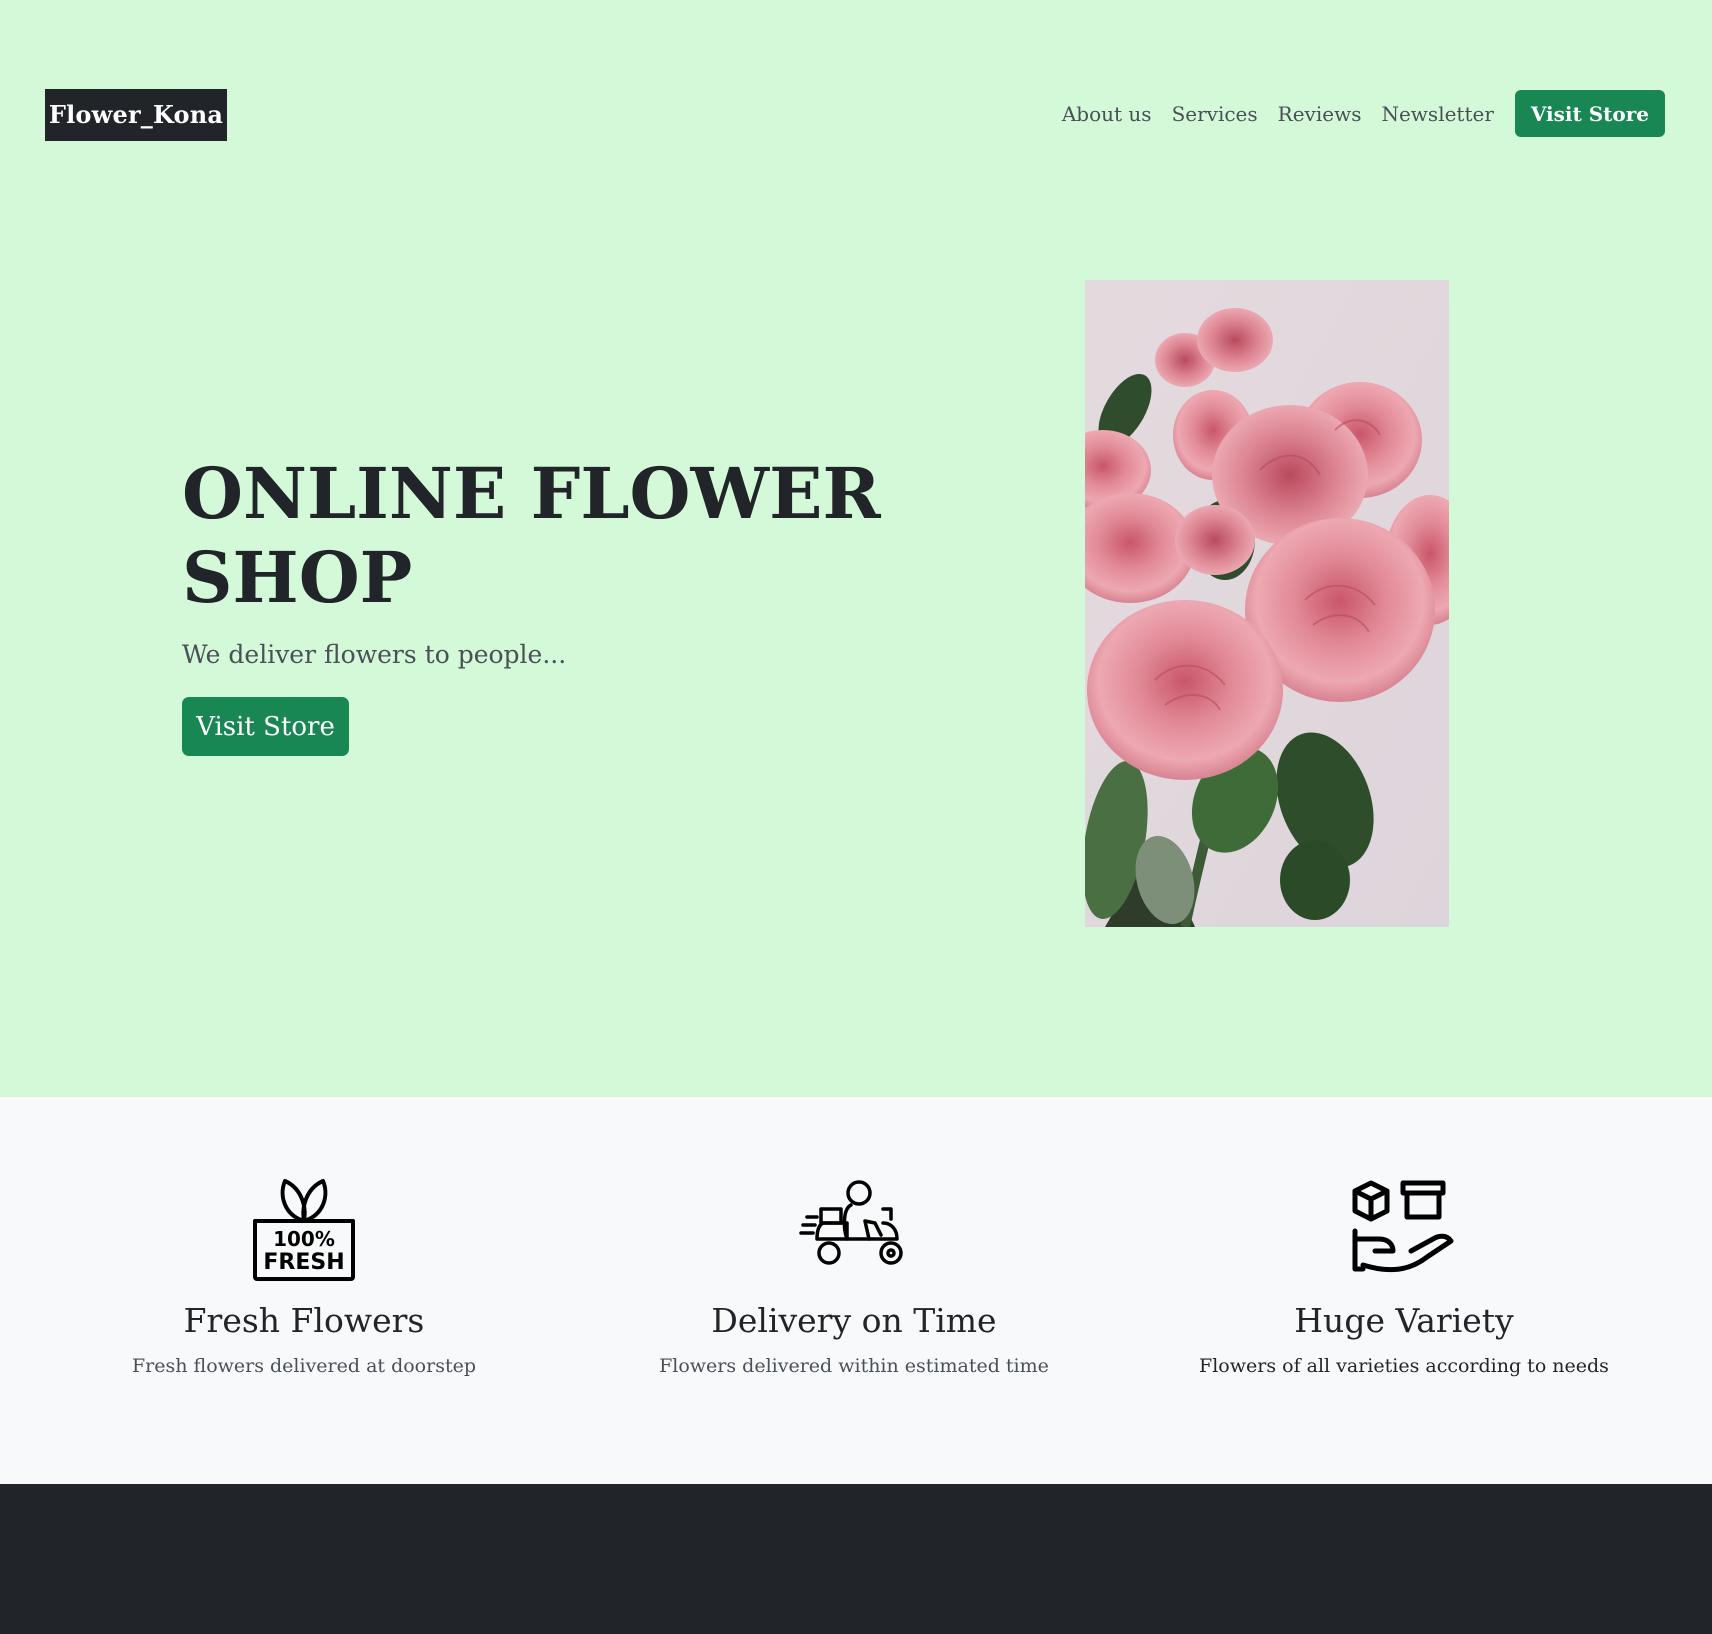 Image resolution: width=1712 pixels, height=1634 pixels. Describe the element at coordinates (1437, 114) in the screenshot. I see `nav-link-newsletter: Newsletter` at that location.